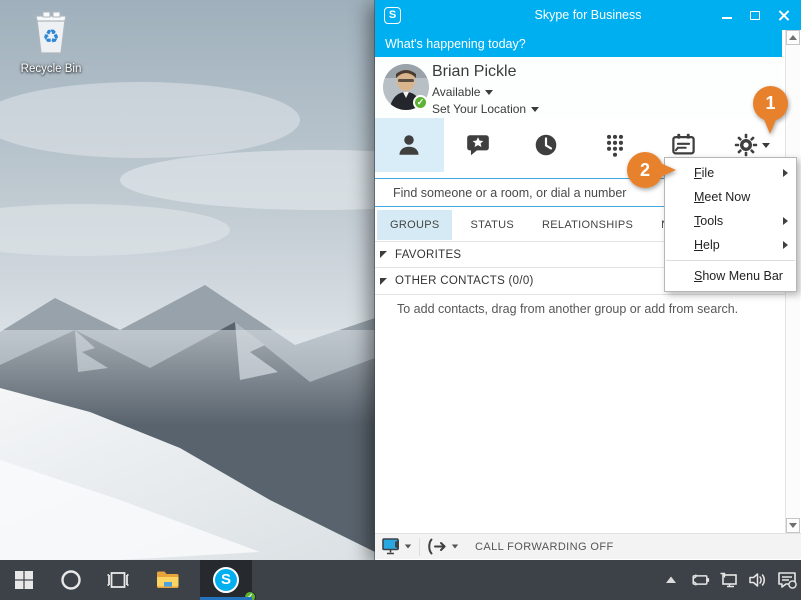 This screenshot has height=600, width=801. I want to click on windows-logo-icon, so click(24, 580).